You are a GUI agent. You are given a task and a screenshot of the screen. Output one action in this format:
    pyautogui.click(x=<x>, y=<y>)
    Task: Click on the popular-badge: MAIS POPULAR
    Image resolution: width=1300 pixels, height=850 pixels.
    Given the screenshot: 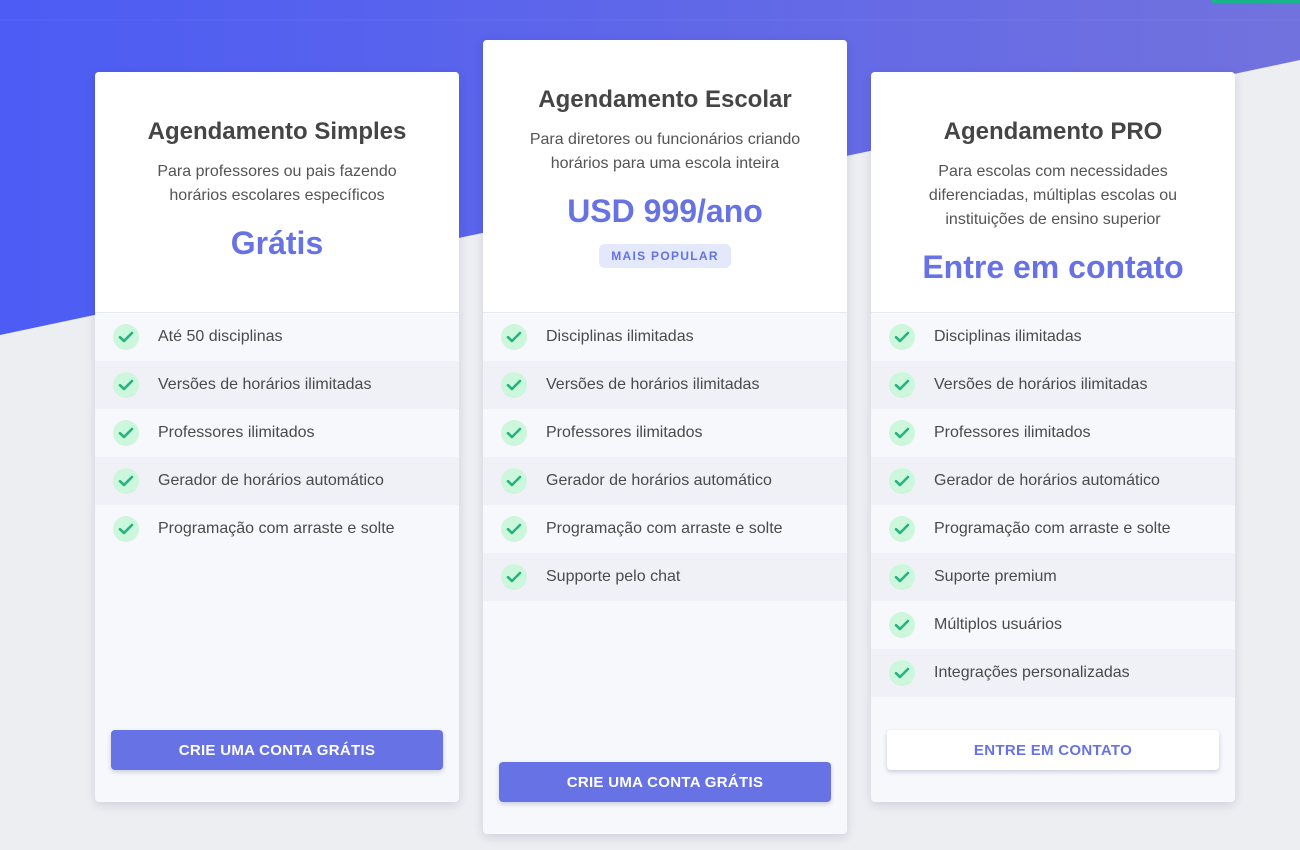 What is the action you would take?
    pyautogui.click(x=665, y=256)
    